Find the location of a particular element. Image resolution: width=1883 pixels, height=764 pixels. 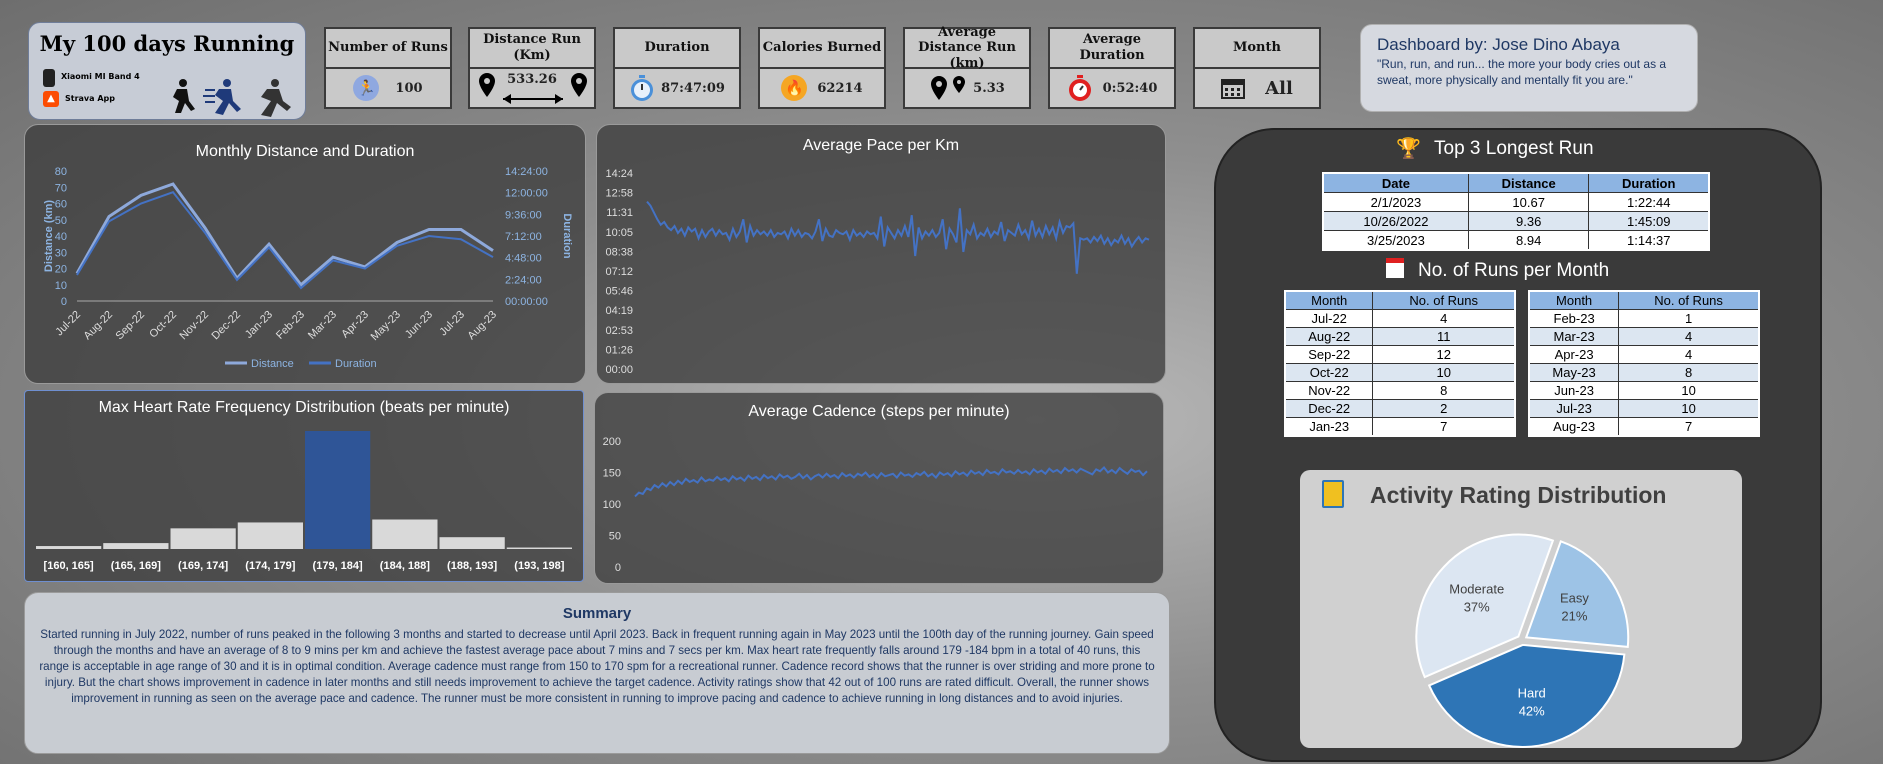

strava-icon: ▲ is located at coordinates (51, 99).